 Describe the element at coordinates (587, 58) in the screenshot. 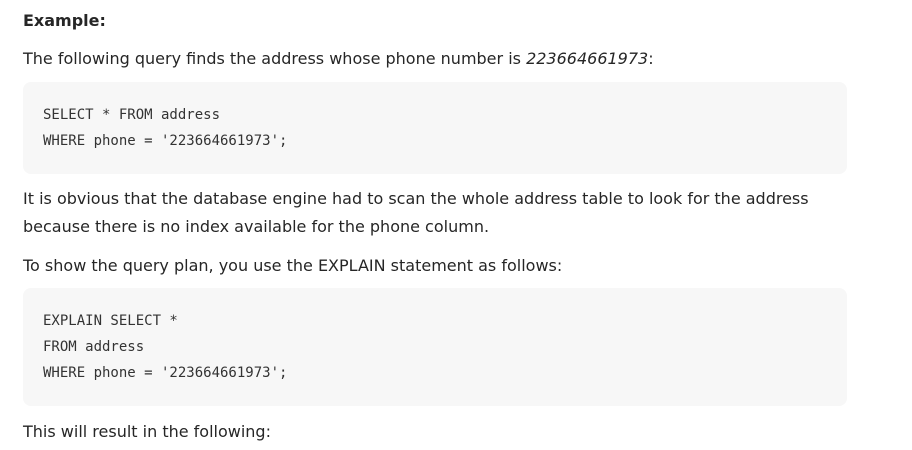

I see `phone-number: 223664661973` at that location.